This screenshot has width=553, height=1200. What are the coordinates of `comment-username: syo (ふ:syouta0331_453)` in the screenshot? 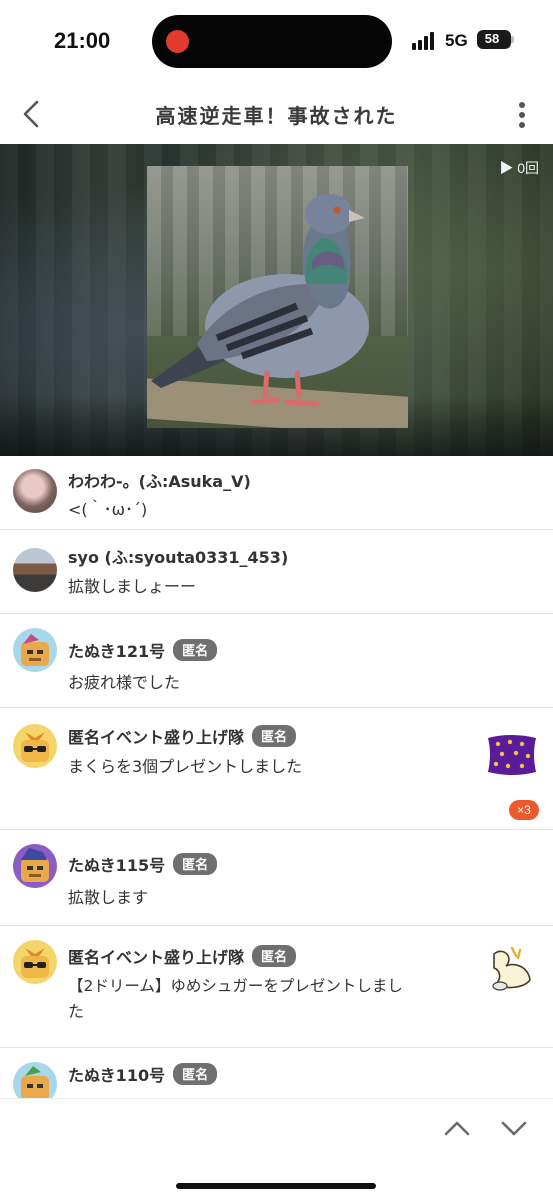 It's located at (178, 556).